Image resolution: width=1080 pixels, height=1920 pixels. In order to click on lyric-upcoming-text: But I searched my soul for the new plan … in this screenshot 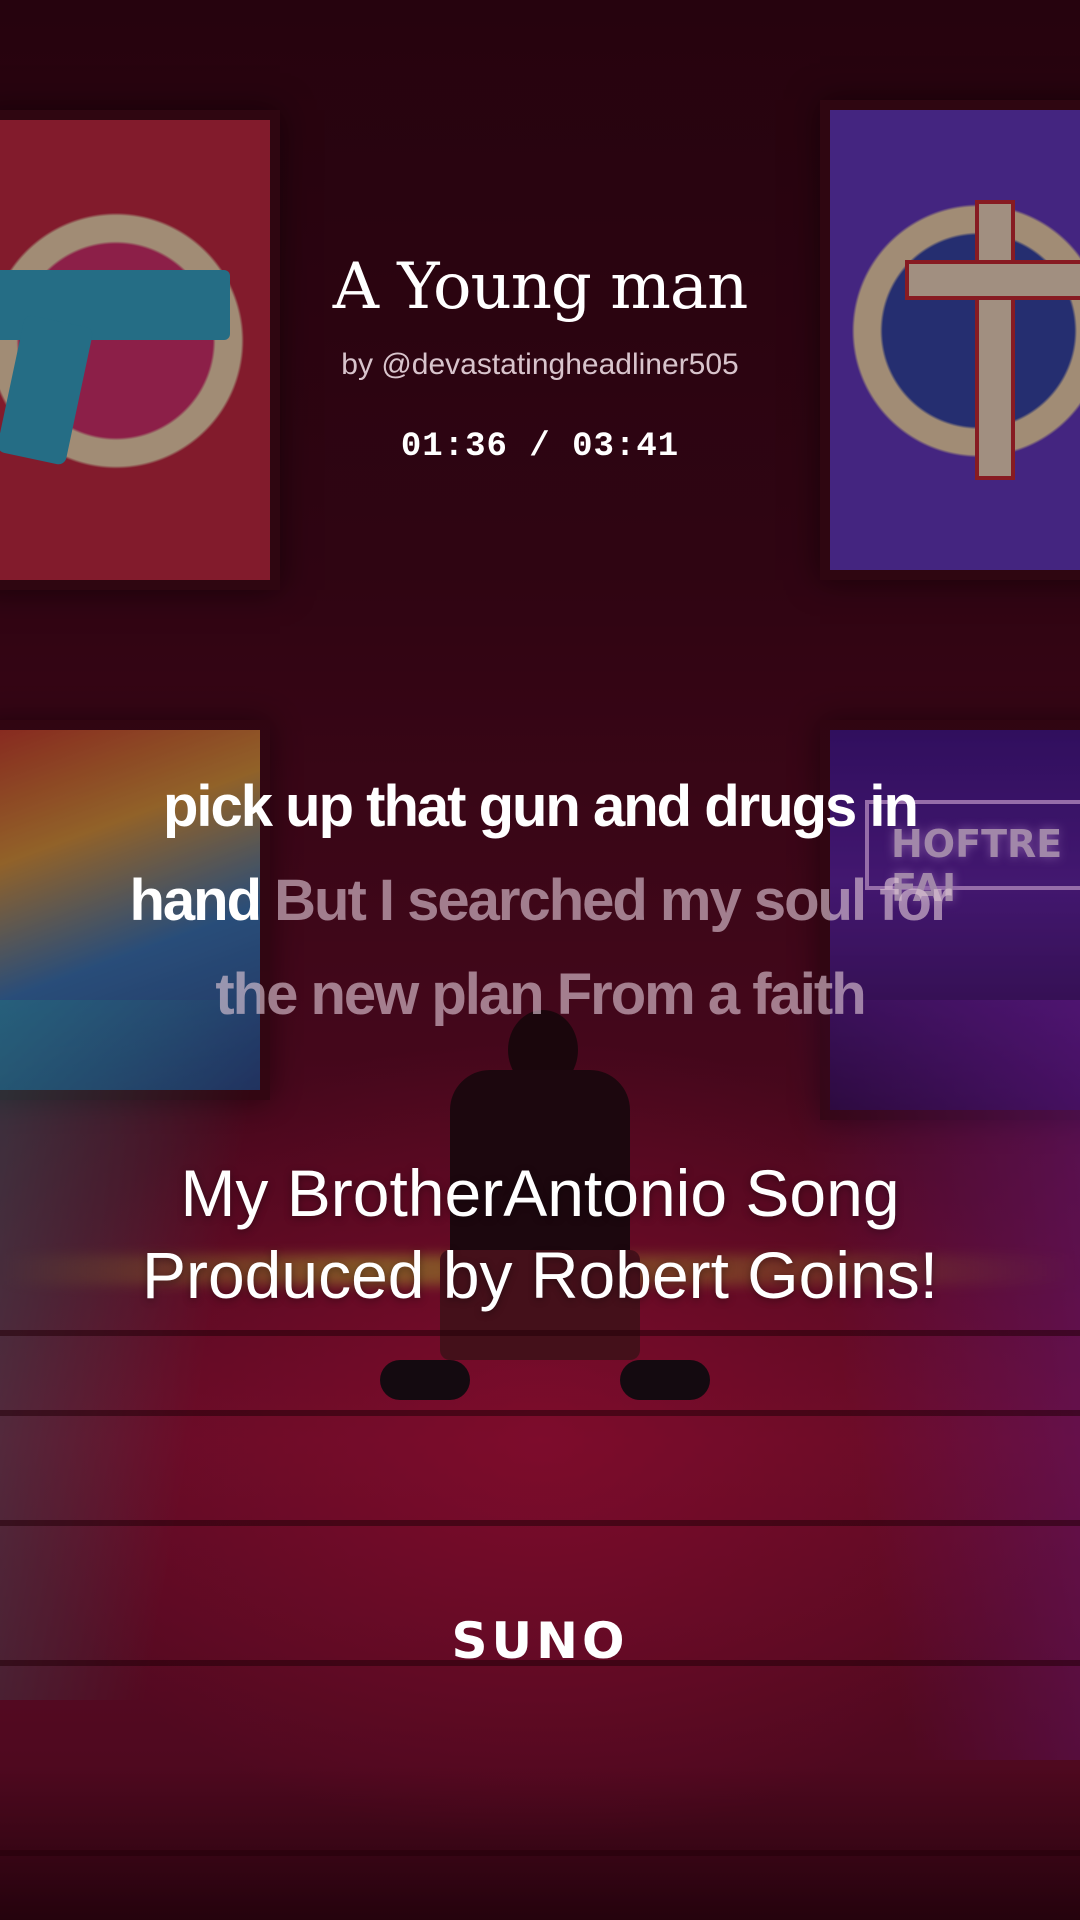, I will do `click(583, 947)`.